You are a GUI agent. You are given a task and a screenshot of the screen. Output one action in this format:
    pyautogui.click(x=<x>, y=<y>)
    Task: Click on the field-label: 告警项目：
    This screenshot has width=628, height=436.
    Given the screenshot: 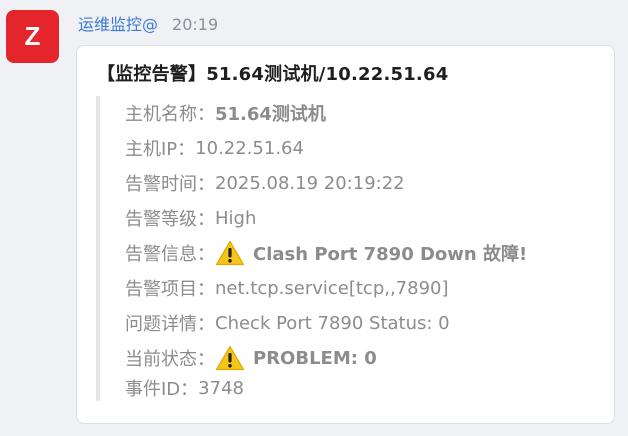 What is the action you would take?
    pyautogui.click(x=170, y=289)
    